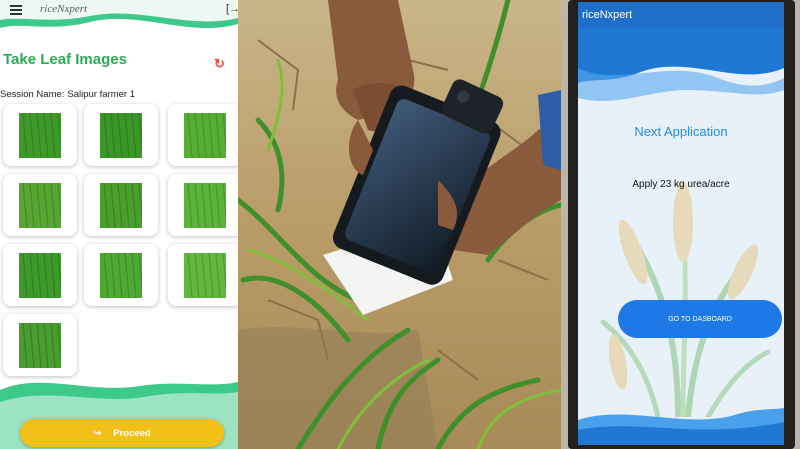 This screenshot has width=800, height=449. What do you see at coordinates (681, 15) in the screenshot?
I see `app-bar: riceNxpert` at bounding box center [681, 15].